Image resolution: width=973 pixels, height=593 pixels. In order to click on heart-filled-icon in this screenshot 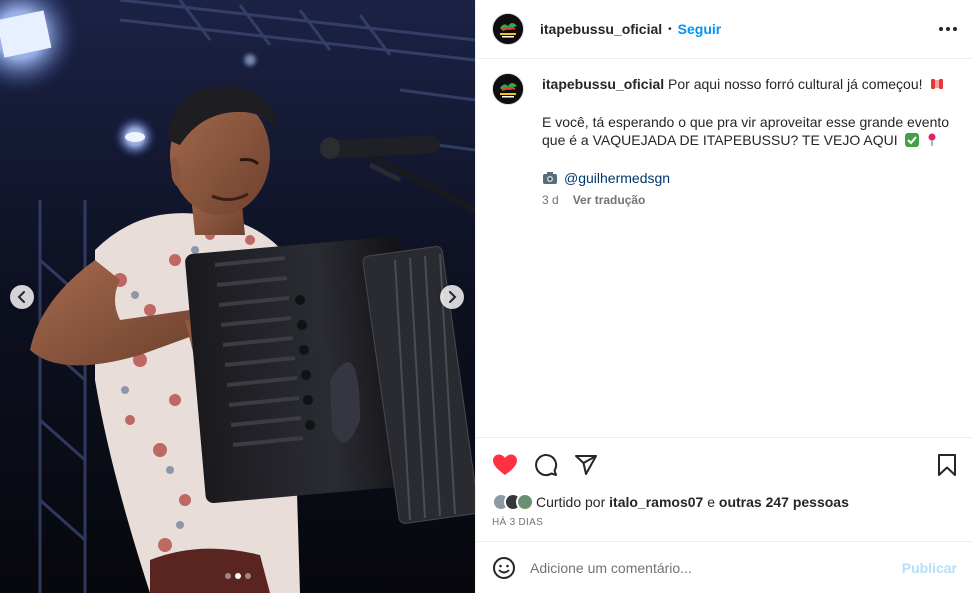, I will do `click(505, 464)`.